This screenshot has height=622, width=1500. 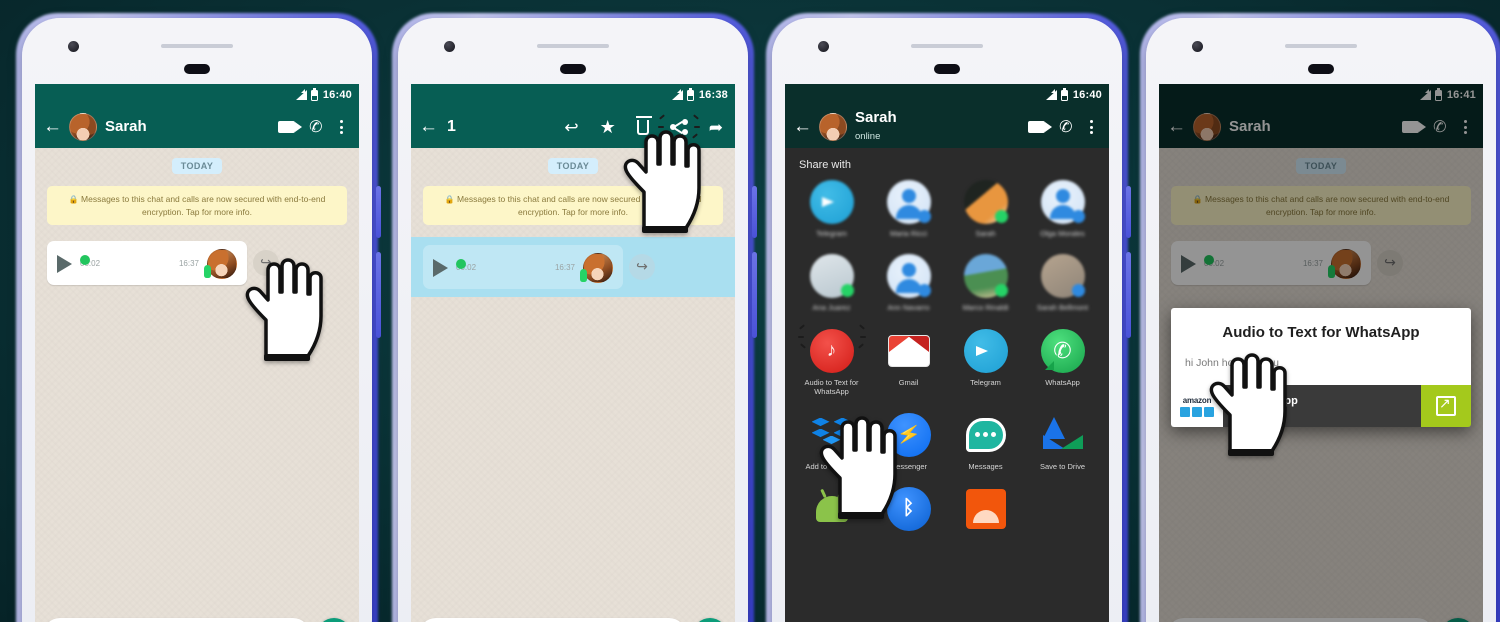 What do you see at coordinates (1087, 95) in the screenshot?
I see `status-time: 16:40` at bounding box center [1087, 95].